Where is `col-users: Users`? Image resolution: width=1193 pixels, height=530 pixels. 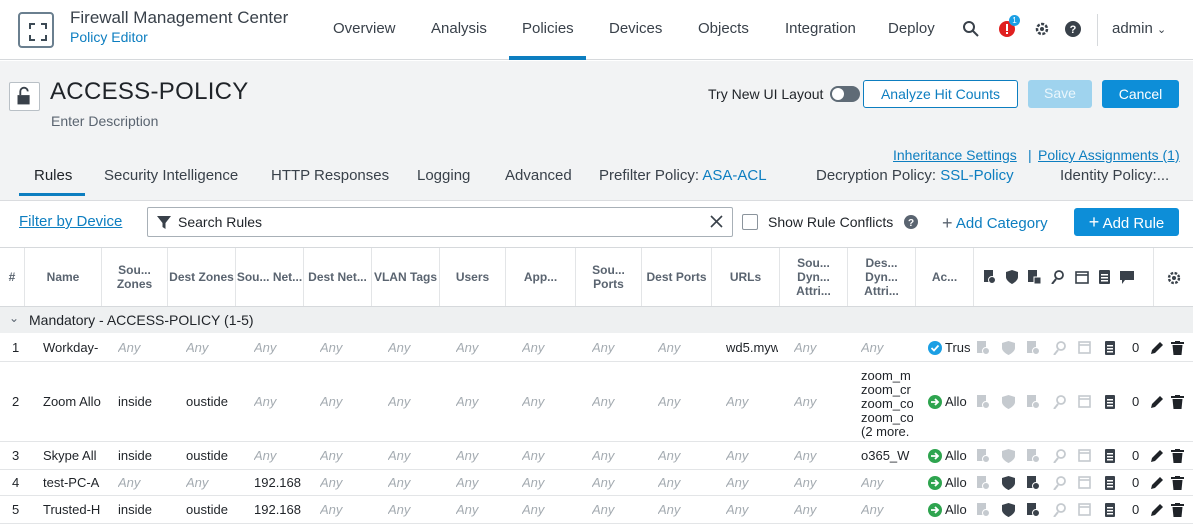 col-users: Users is located at coordinates (473, 277).